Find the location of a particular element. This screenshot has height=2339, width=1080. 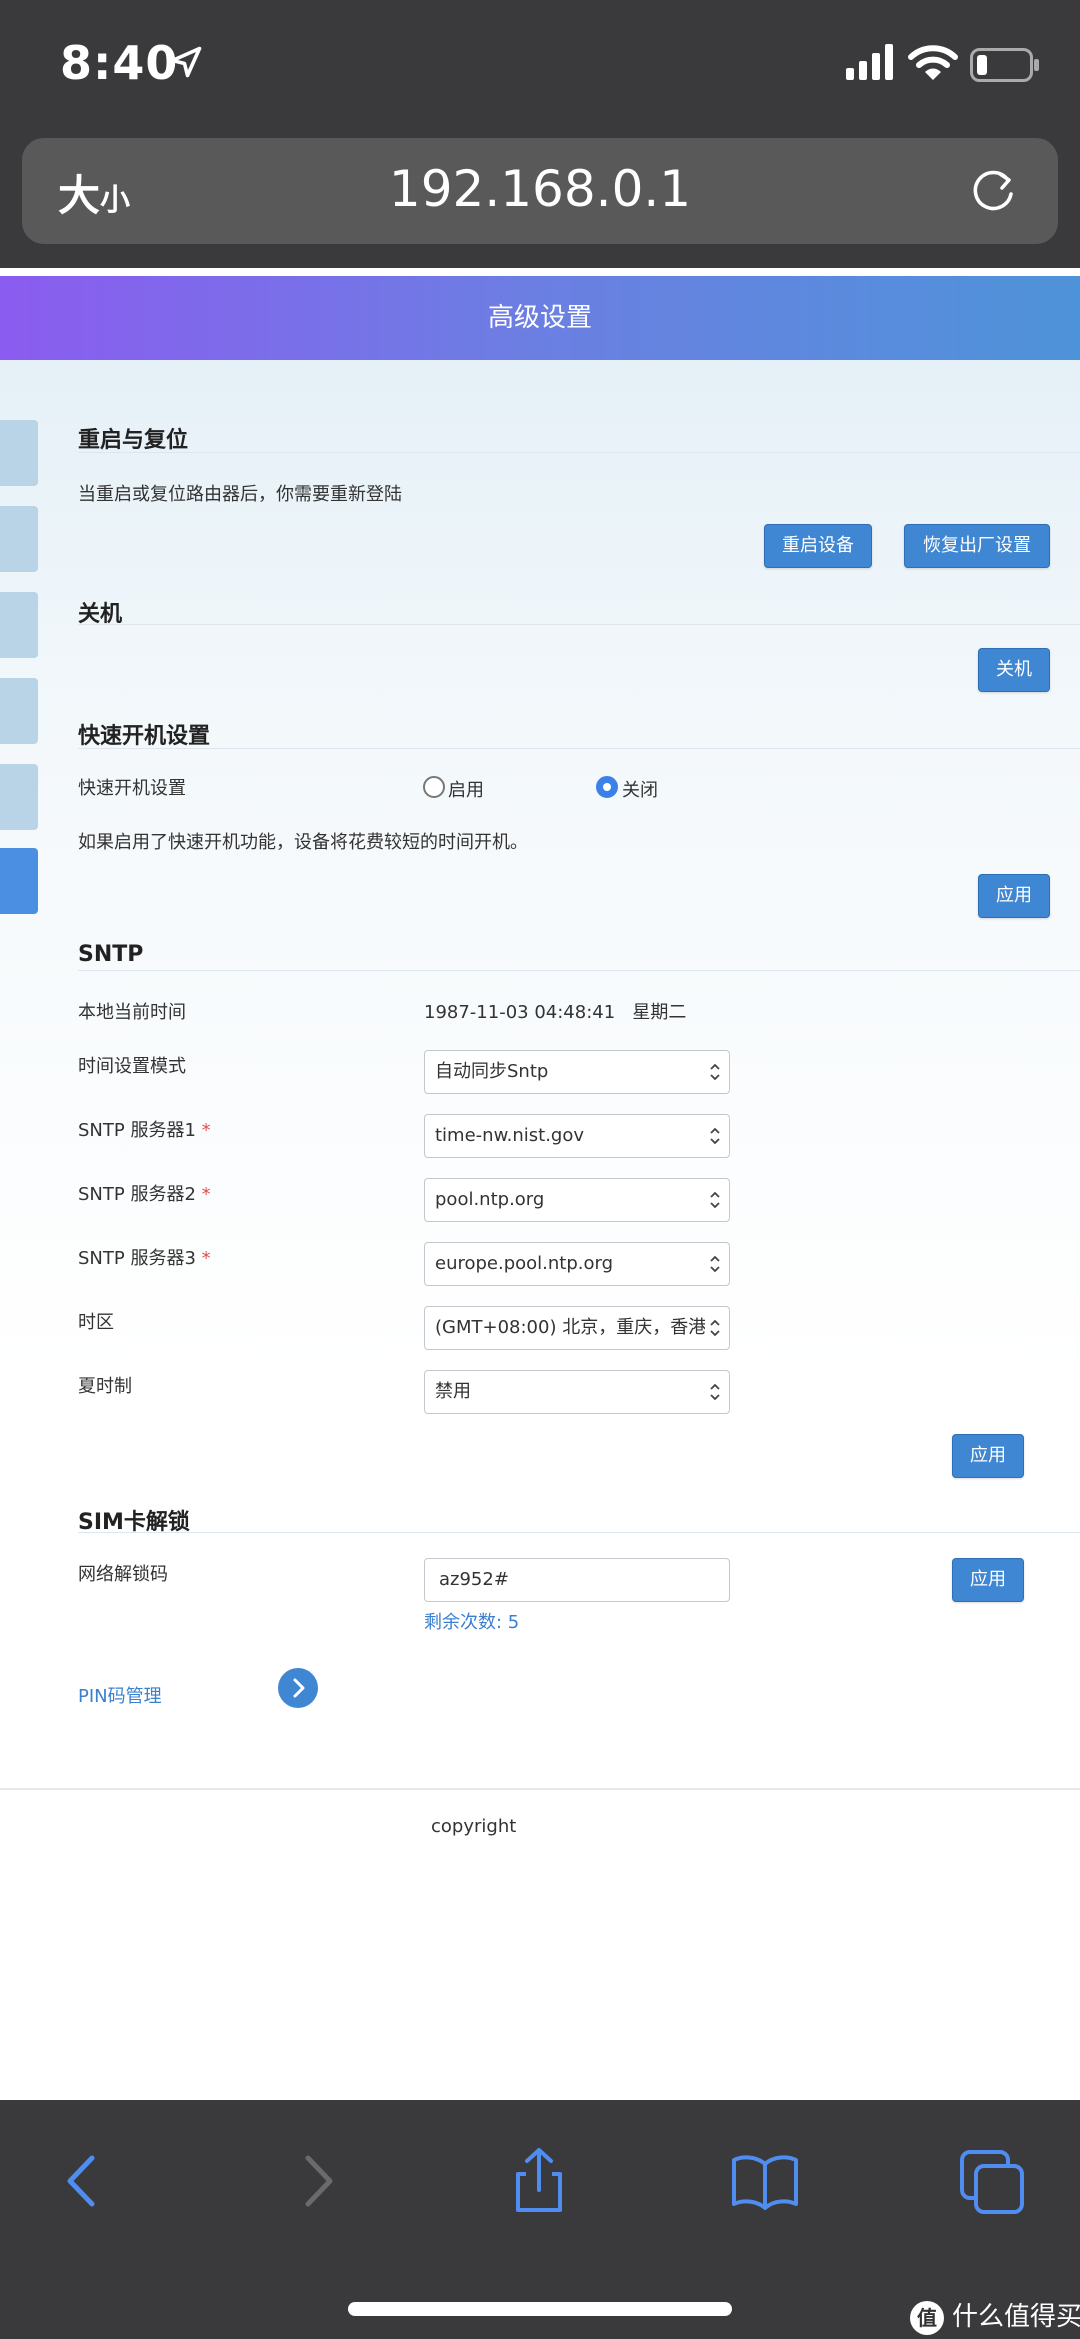

fast-boot-off-radio is located at coordinates (607, 787).